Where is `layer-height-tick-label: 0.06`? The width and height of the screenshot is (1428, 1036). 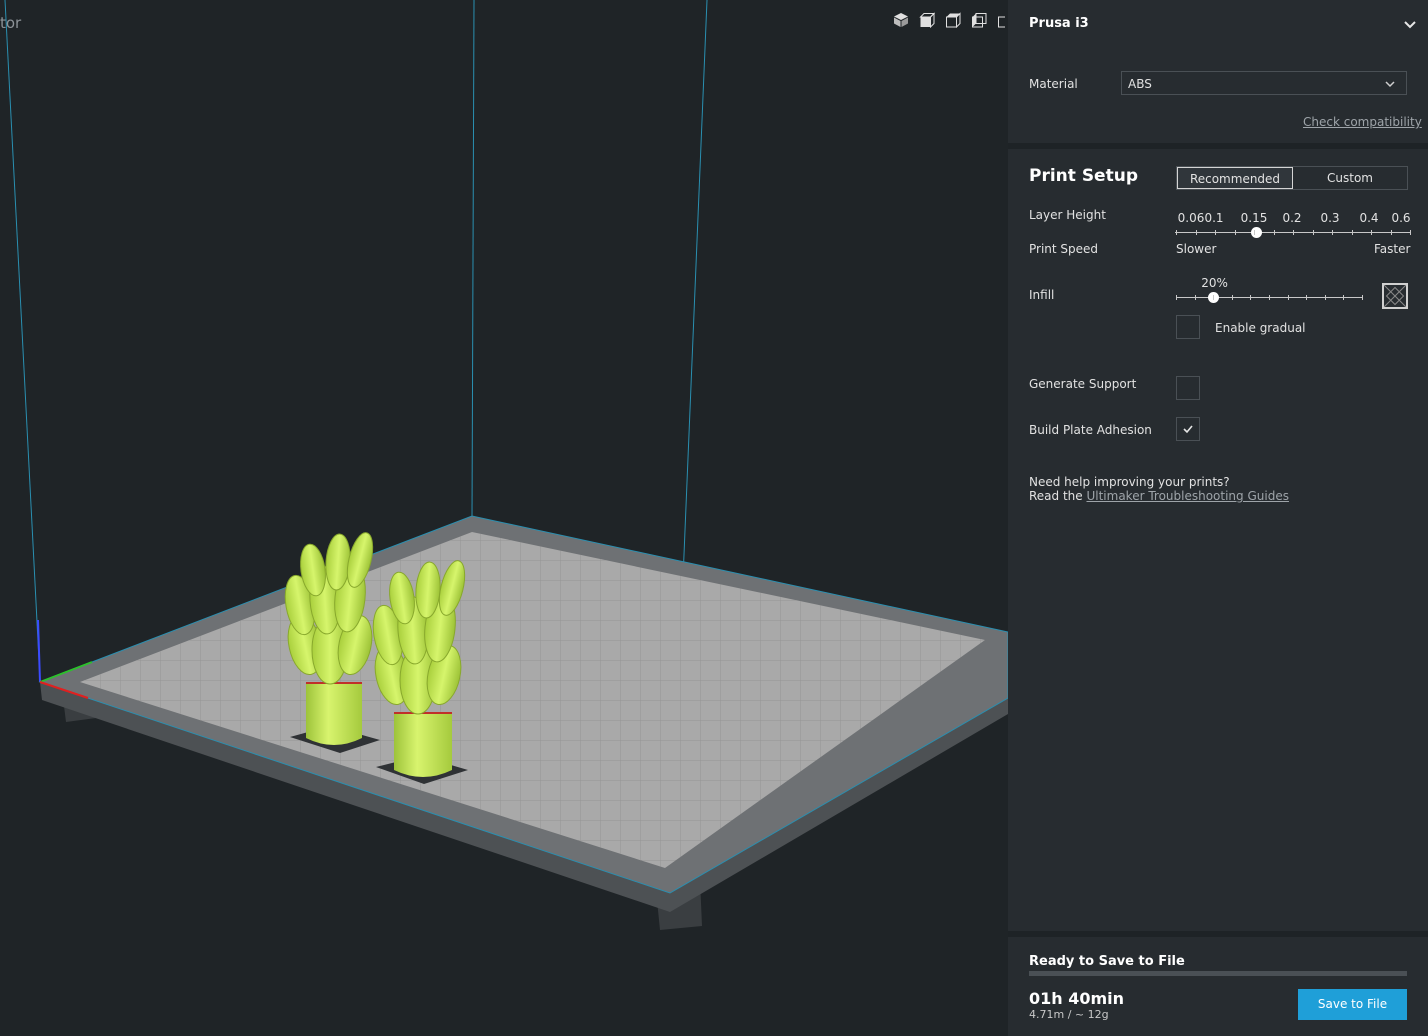 layer-height-tick-label: 0.06 is located at coordinates (1191, 218).